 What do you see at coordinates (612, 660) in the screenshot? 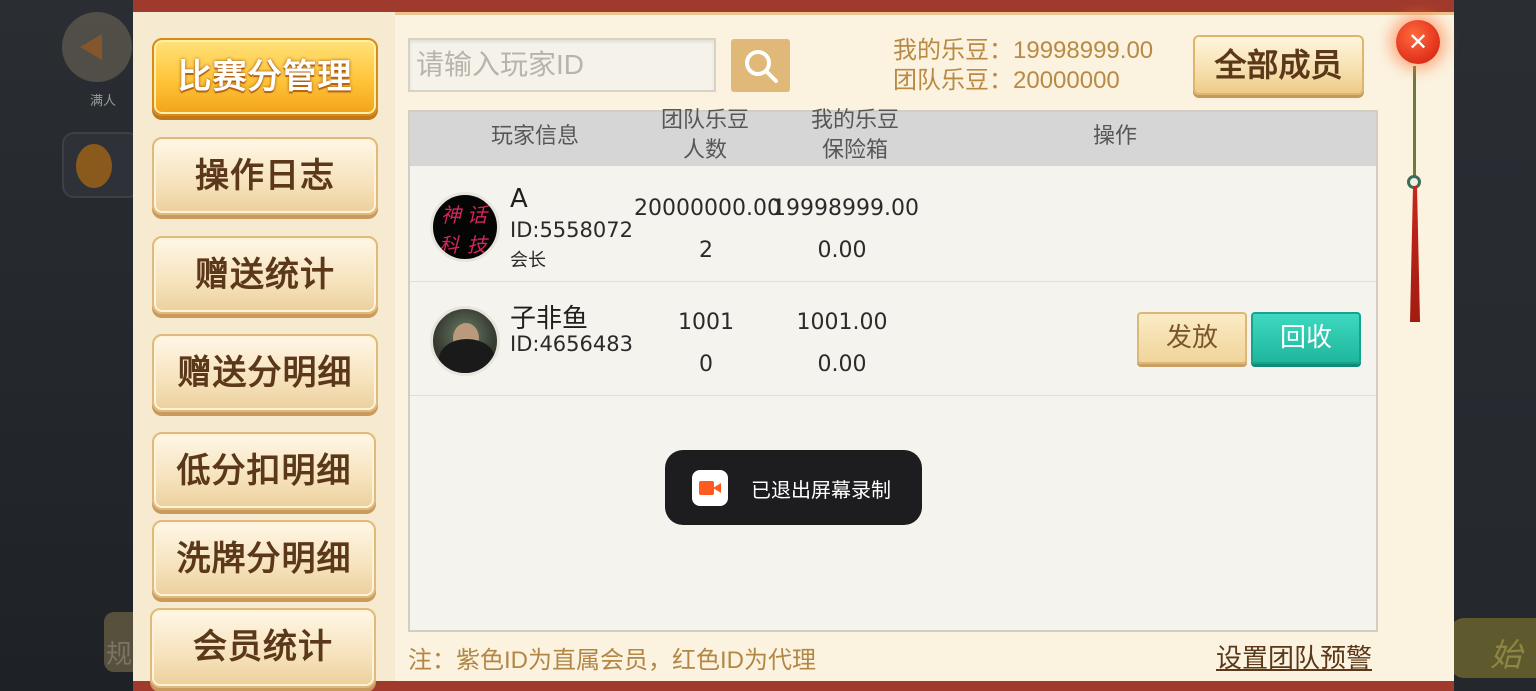
I see `footer-note: 注：紫色ID为直属会员，红色ID为代理` at bounding box center [612, 660].